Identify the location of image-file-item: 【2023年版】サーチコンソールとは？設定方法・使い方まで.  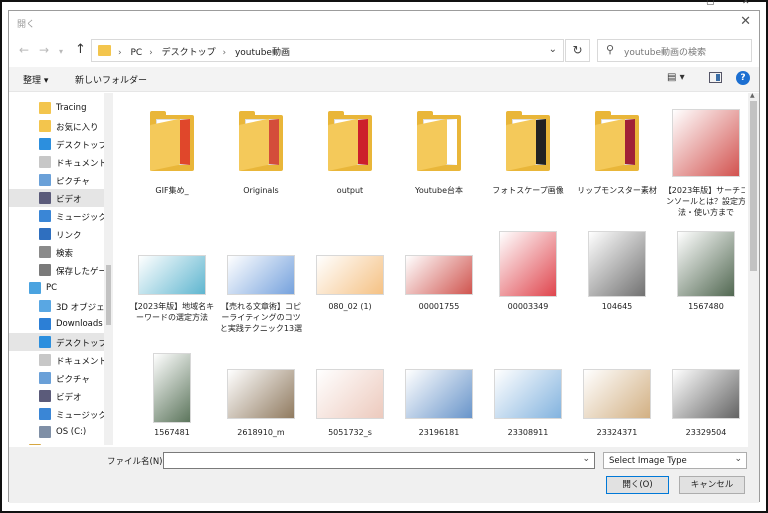
(704, 161).